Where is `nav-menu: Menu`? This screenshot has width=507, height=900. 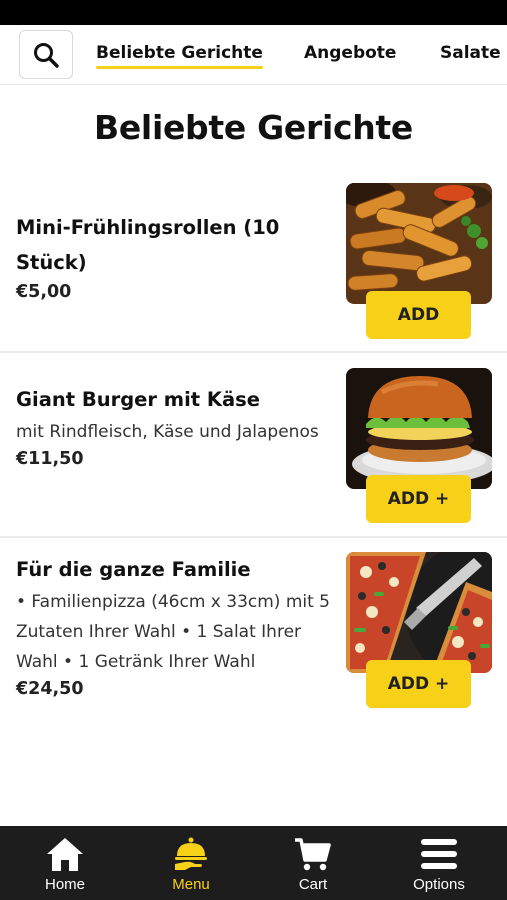 nav-menu: Menu is located at coordinates (191, 863).